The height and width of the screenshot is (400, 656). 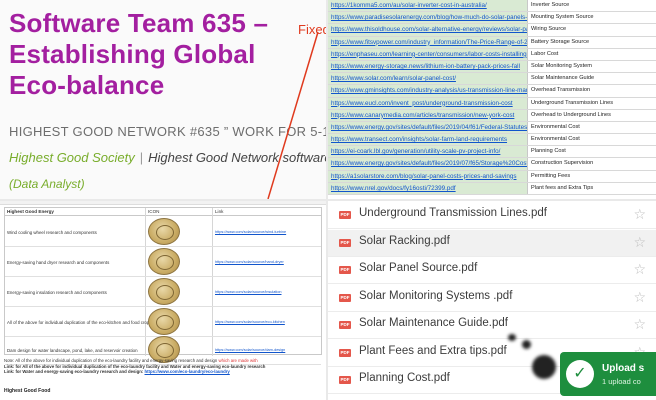 What do you see at coordinates (492, 270) in the screenshot?
I see `file-row: PDF Solar Panel Source.pdf ☆` at bounding box center [492, 270].